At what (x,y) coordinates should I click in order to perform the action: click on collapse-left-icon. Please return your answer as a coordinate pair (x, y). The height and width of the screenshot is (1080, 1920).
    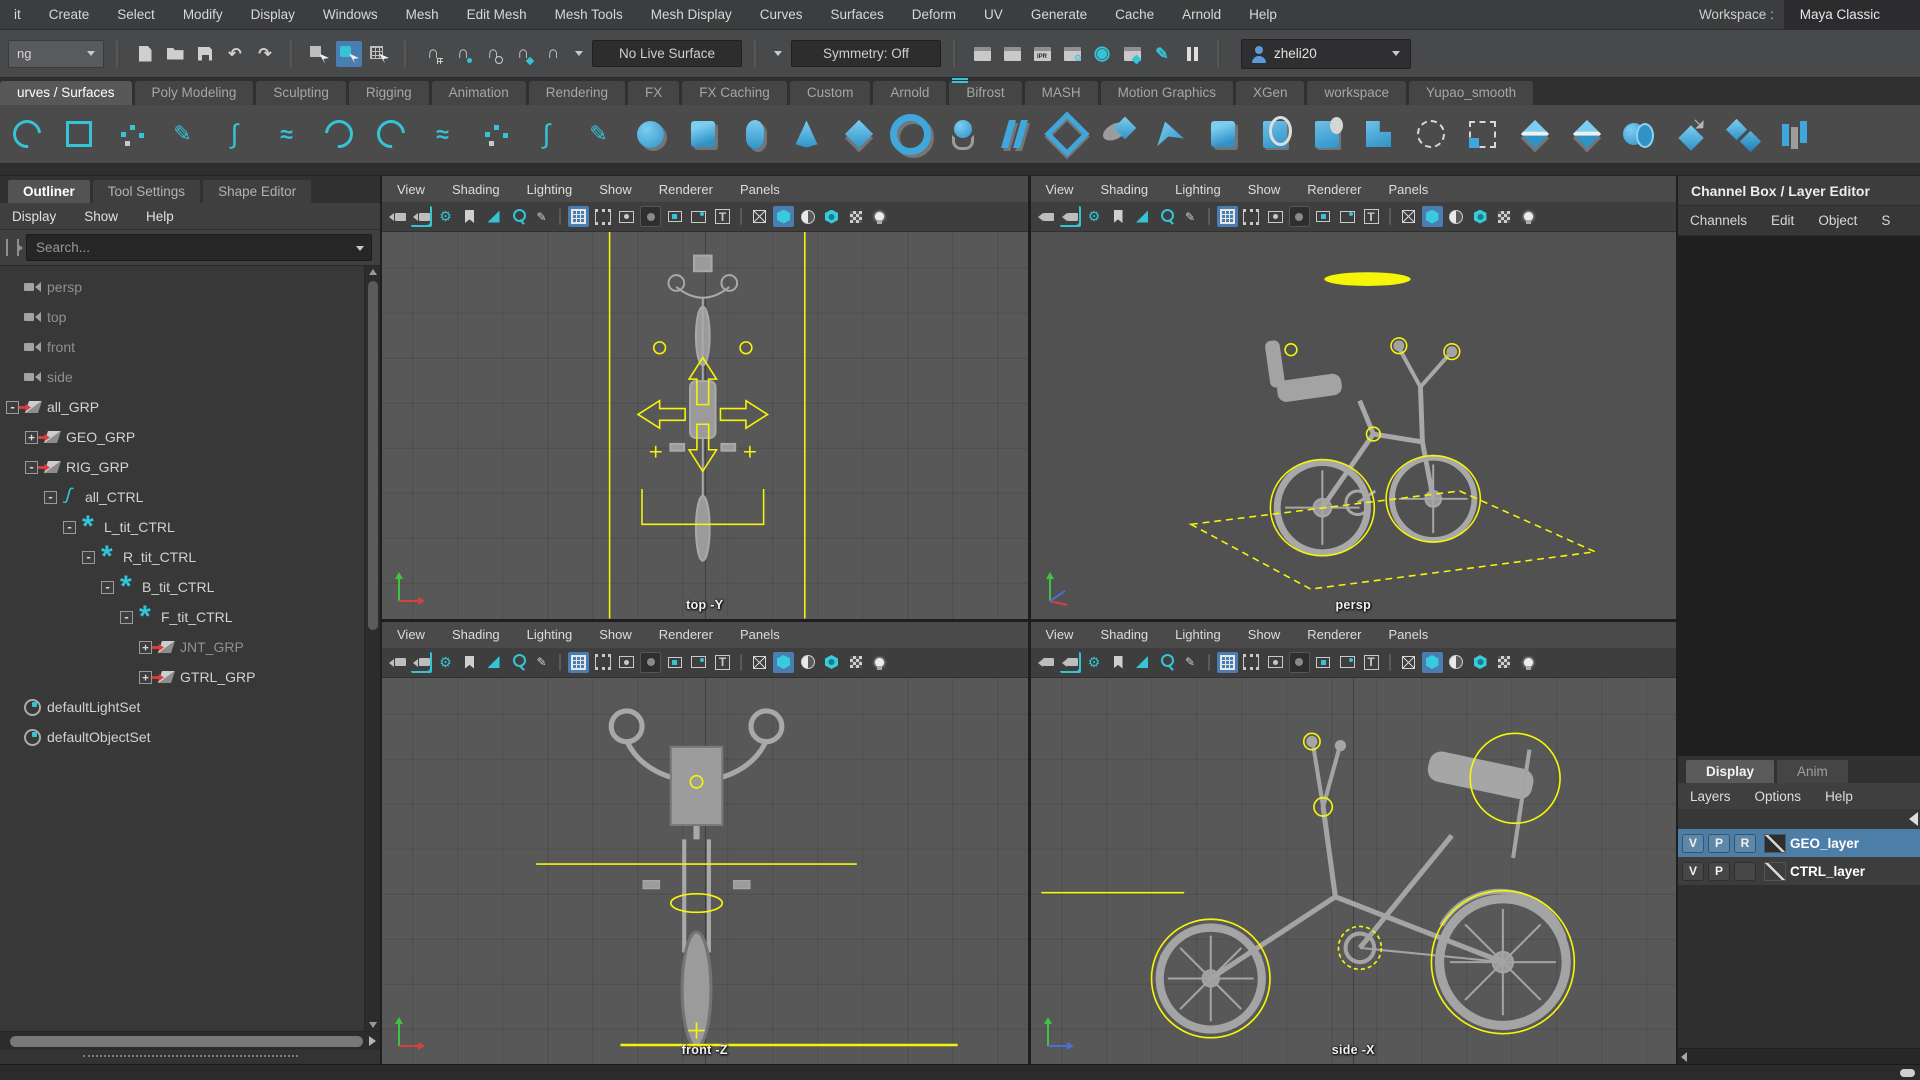
    Looking at the image, I should click on (1913, 819).